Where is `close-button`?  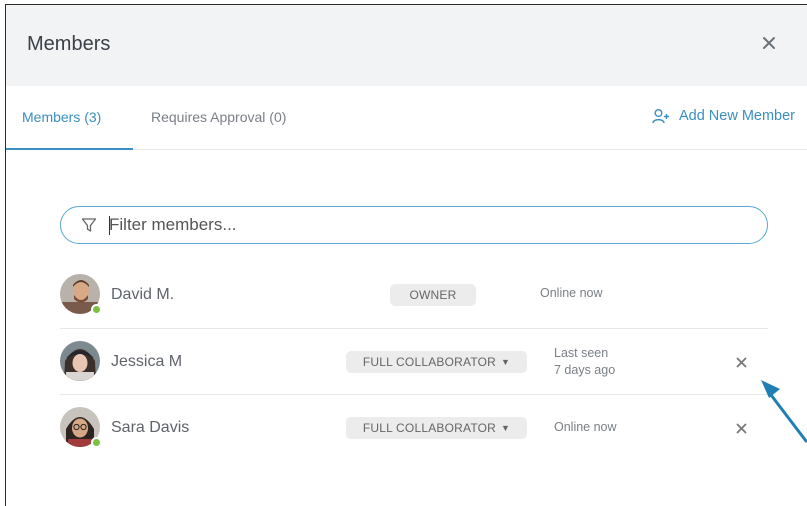 close-button is located at coordinates (769, 43).